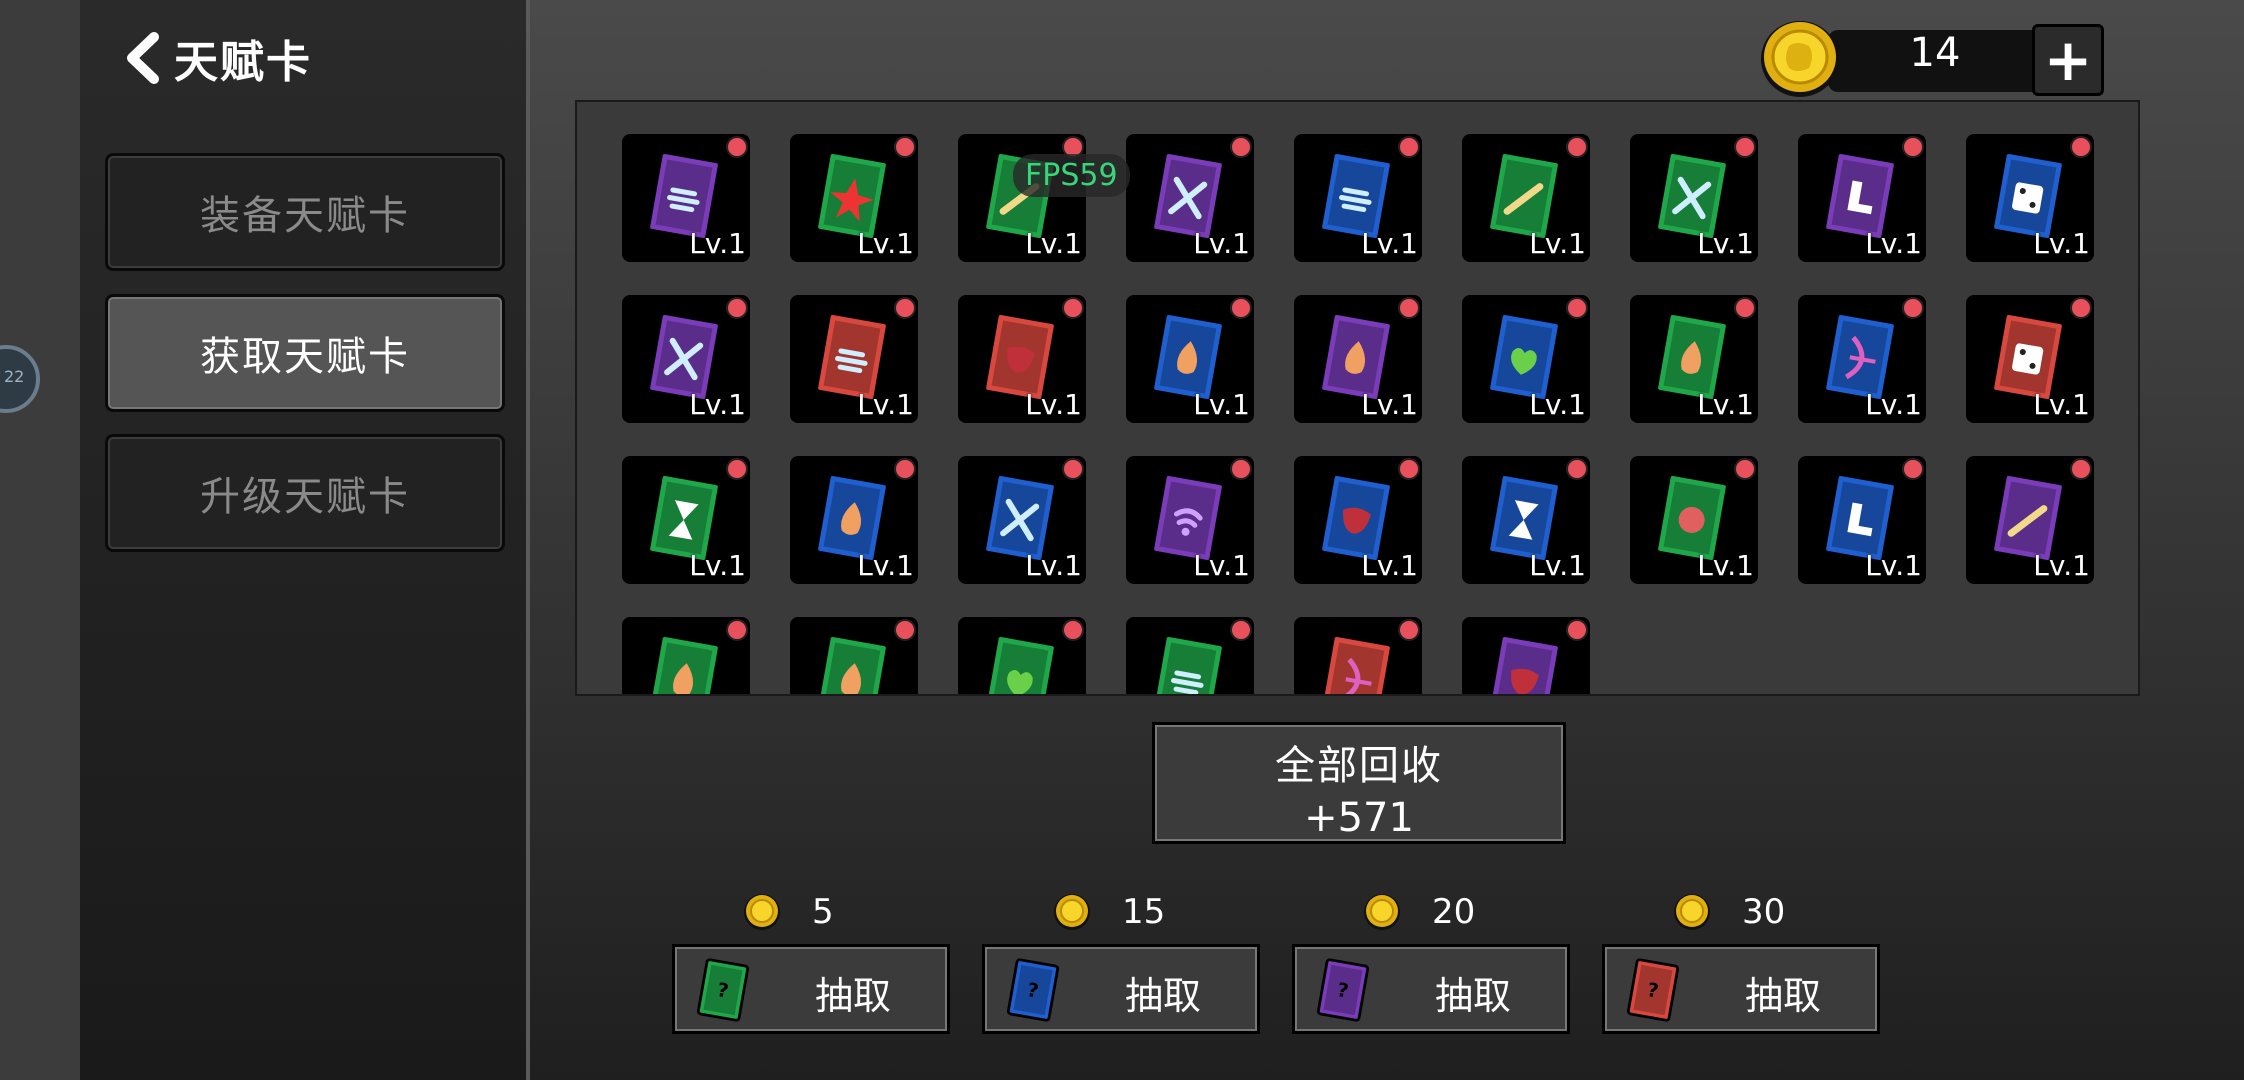 Image resolution: width=2244 pixels, height=1080 pixels. Describe the element at coordinates (1431, 911) in the screenshot. I see `draw-price: 20` at that location.